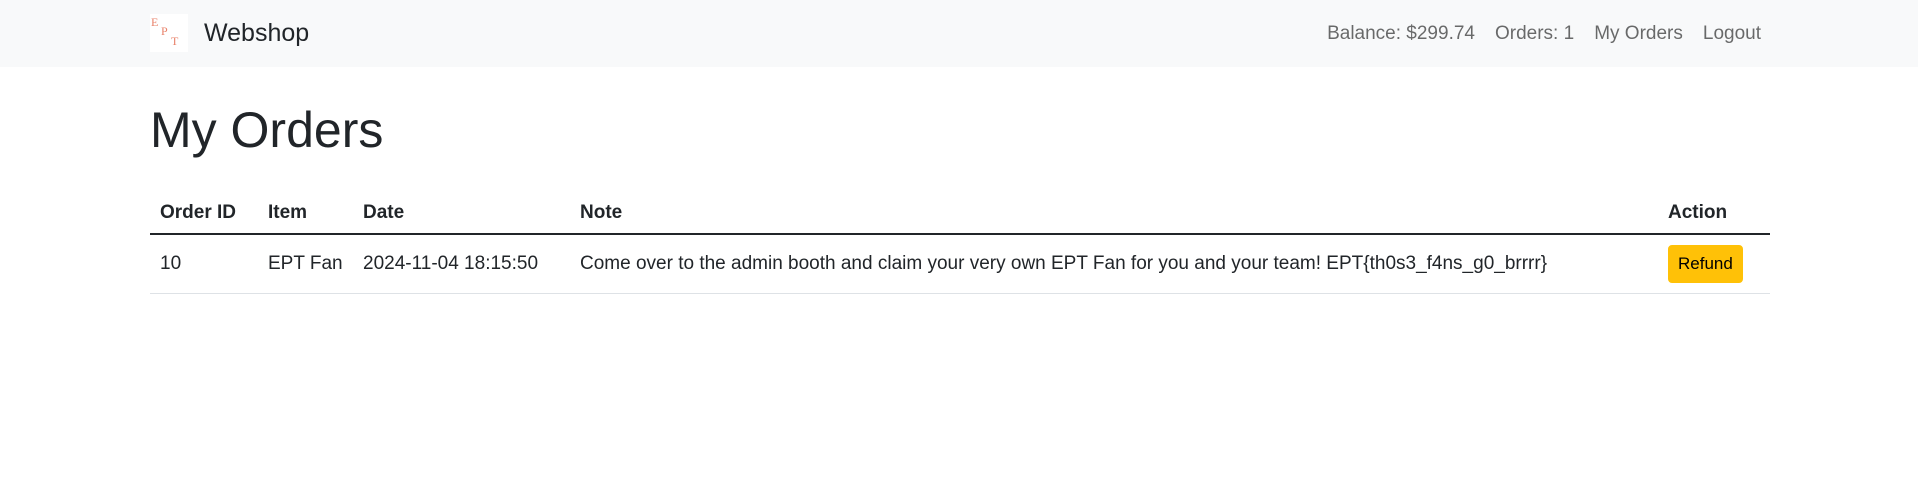 The image size is (1918, 502). I want to click on cell-action: Refund, so click(1714, 264).